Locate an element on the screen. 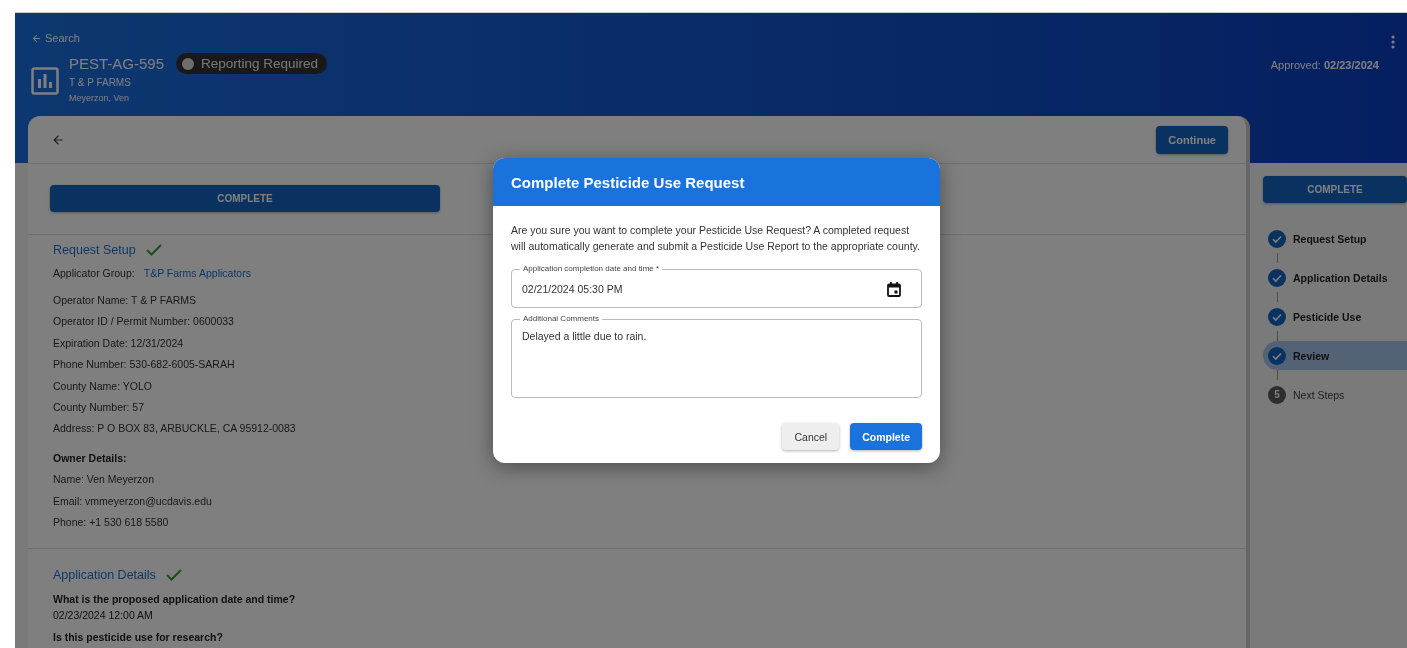 The image size is (1407, 648). back-arrow-icon is located at coordinates (36, 38).